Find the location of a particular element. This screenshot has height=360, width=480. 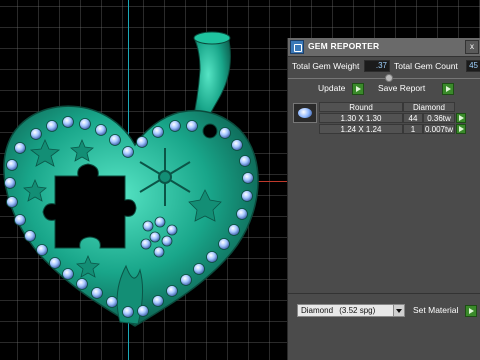

set-material-button-label: Set Material is located at coordinates (436, 310).